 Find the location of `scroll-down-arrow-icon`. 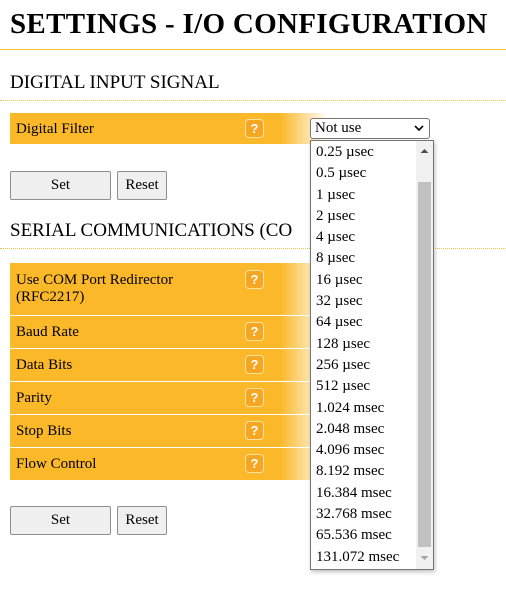

scroll-down-arrow-icon is located at coordinates (424, 558).